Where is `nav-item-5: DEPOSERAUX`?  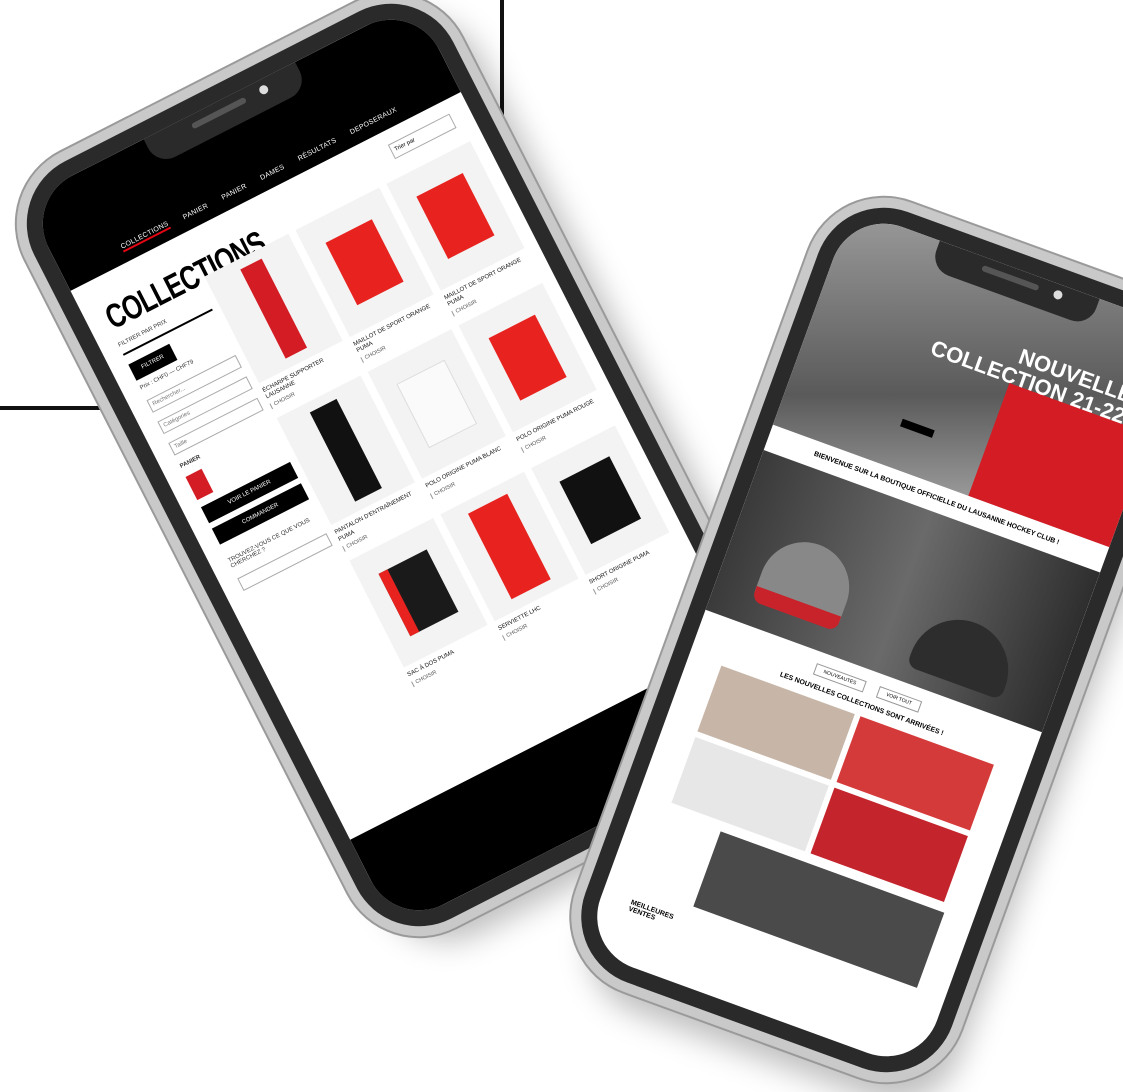 nav-item-5: DEPOSERAUX is located at coordinates (373, 121).